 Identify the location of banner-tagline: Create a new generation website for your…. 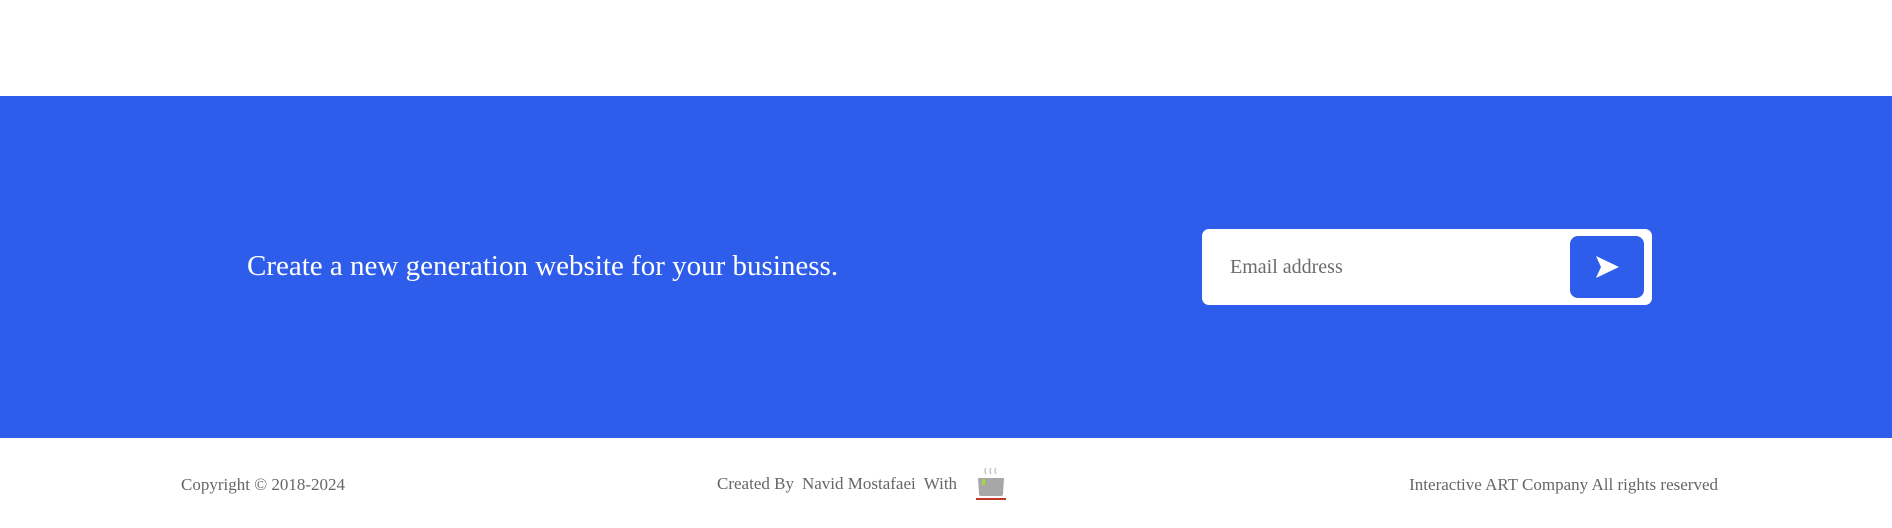
(543, 266).